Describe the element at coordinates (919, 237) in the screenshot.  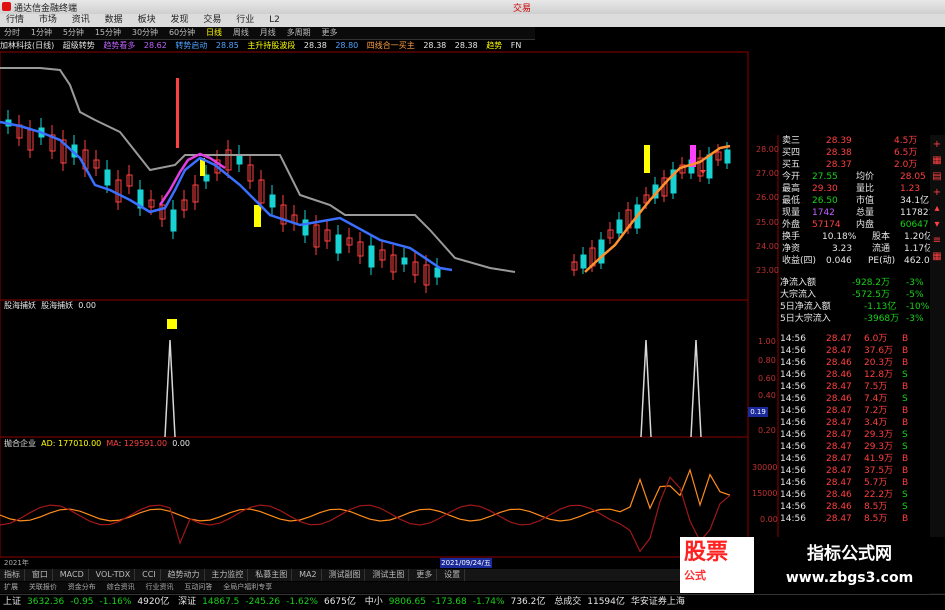
I see `quote-value2: 1.20亿` at that location.